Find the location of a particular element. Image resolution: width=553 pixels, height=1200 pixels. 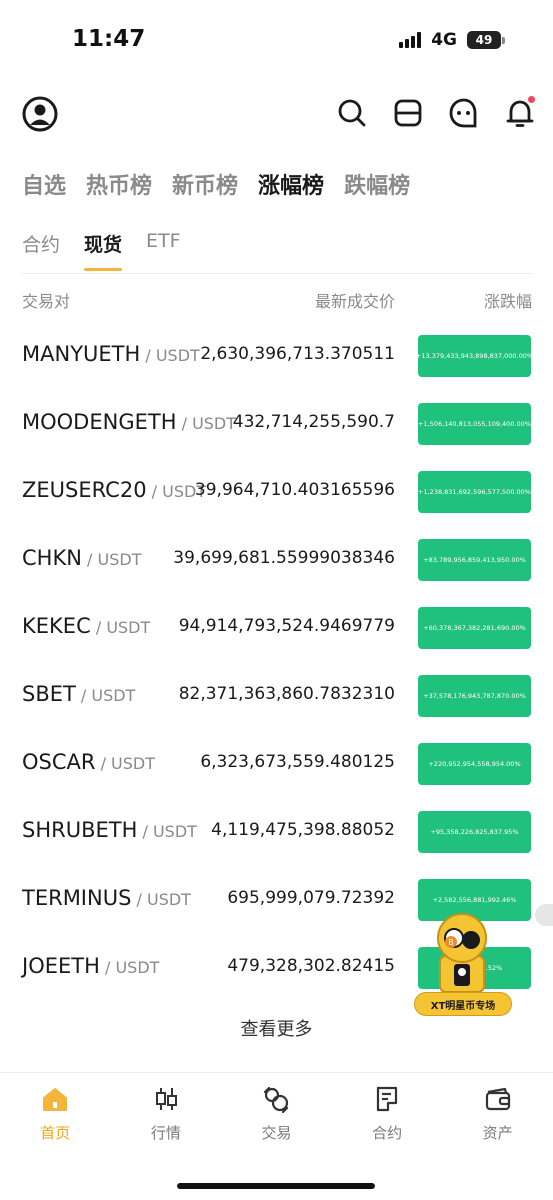

nav-home: 首页 is located at coordinates (55, 1115).